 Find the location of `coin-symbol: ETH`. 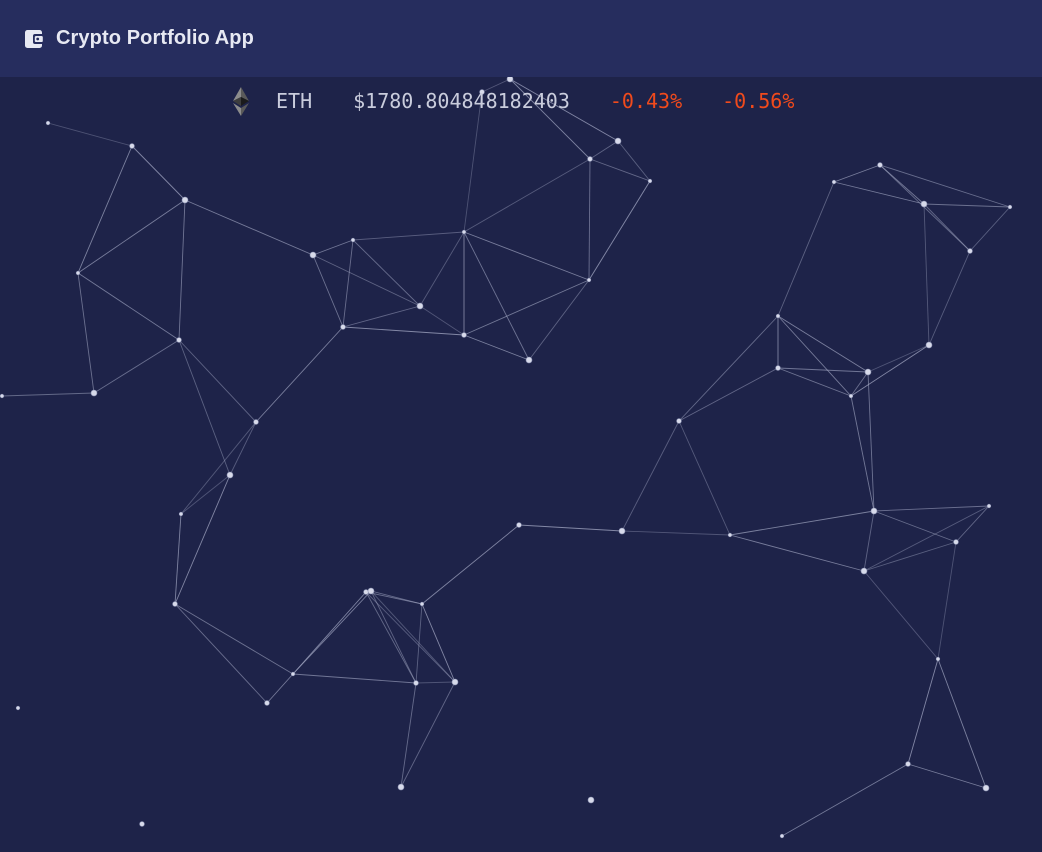

coin-symbol: ETH is located at coordinates (294, 101).